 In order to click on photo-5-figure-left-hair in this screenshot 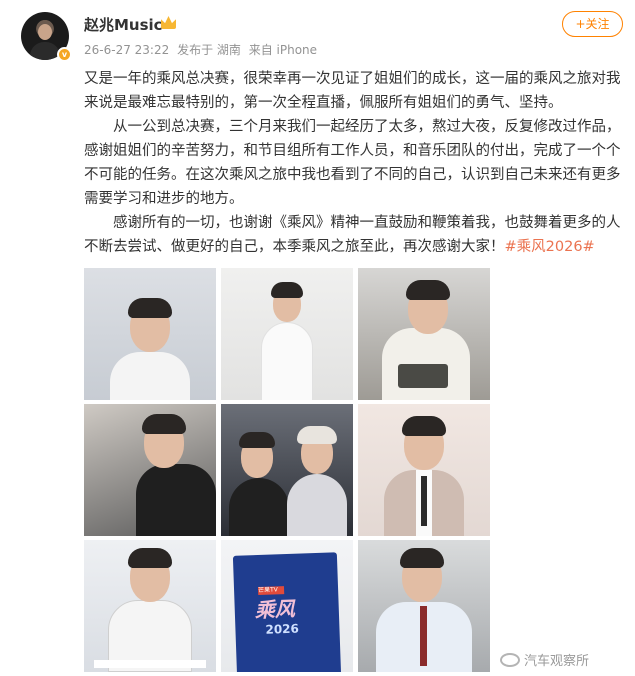, I will do `click(257, 440)`.